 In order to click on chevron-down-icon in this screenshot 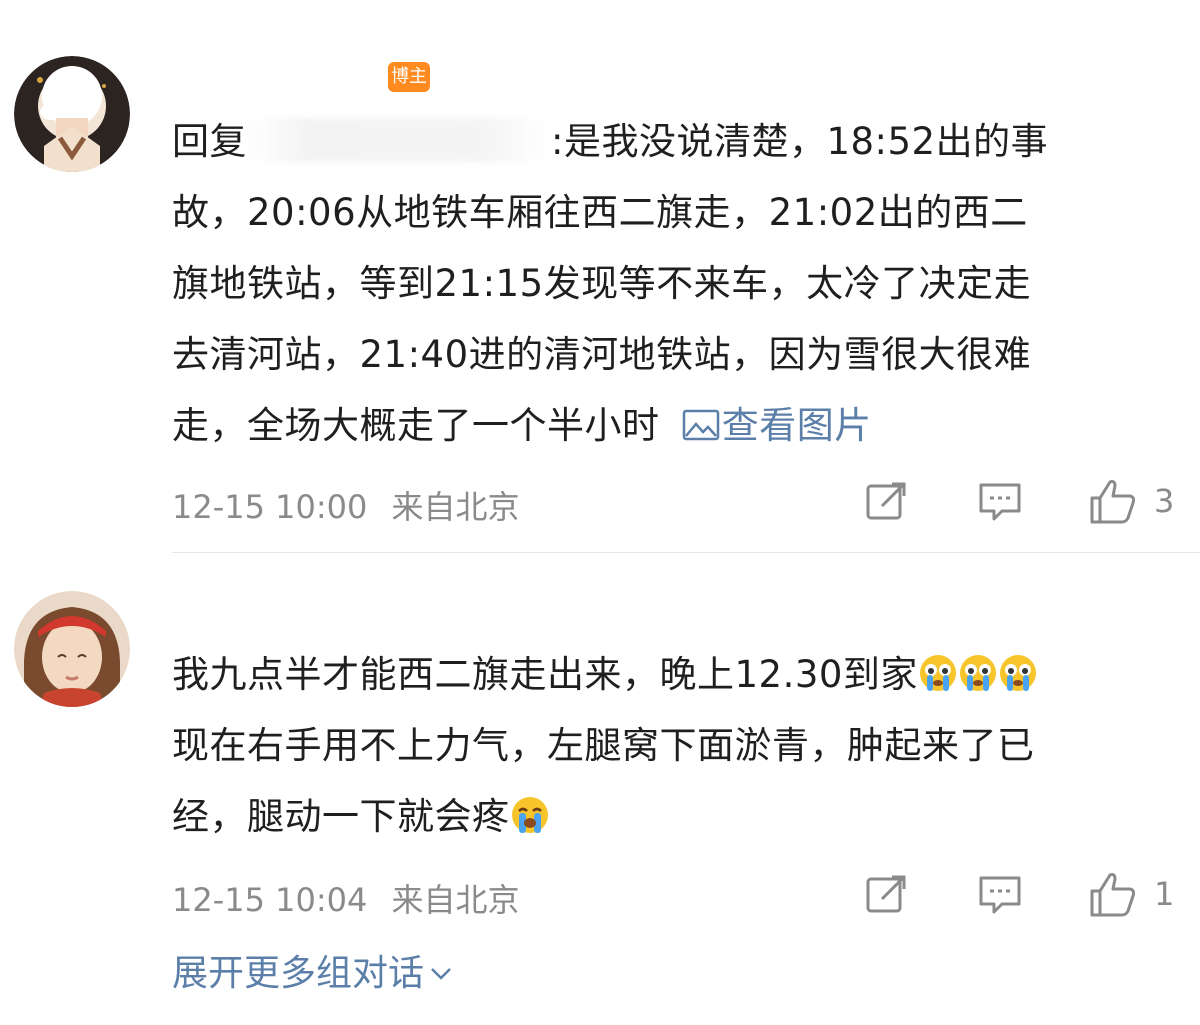, I will do `click(441, 974)`.